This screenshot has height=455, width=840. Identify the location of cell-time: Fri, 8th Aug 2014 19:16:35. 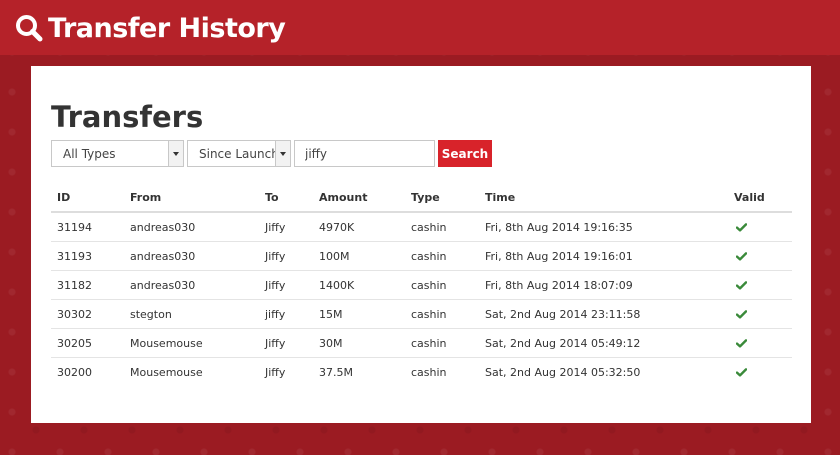
(603, 227).